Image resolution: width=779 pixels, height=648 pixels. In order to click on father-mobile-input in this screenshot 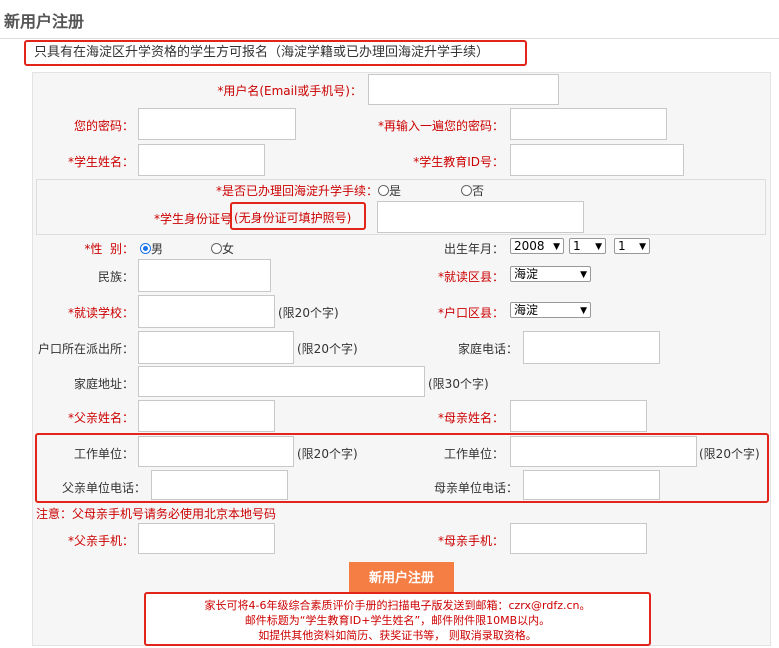, I will do `click(206, 538)`.